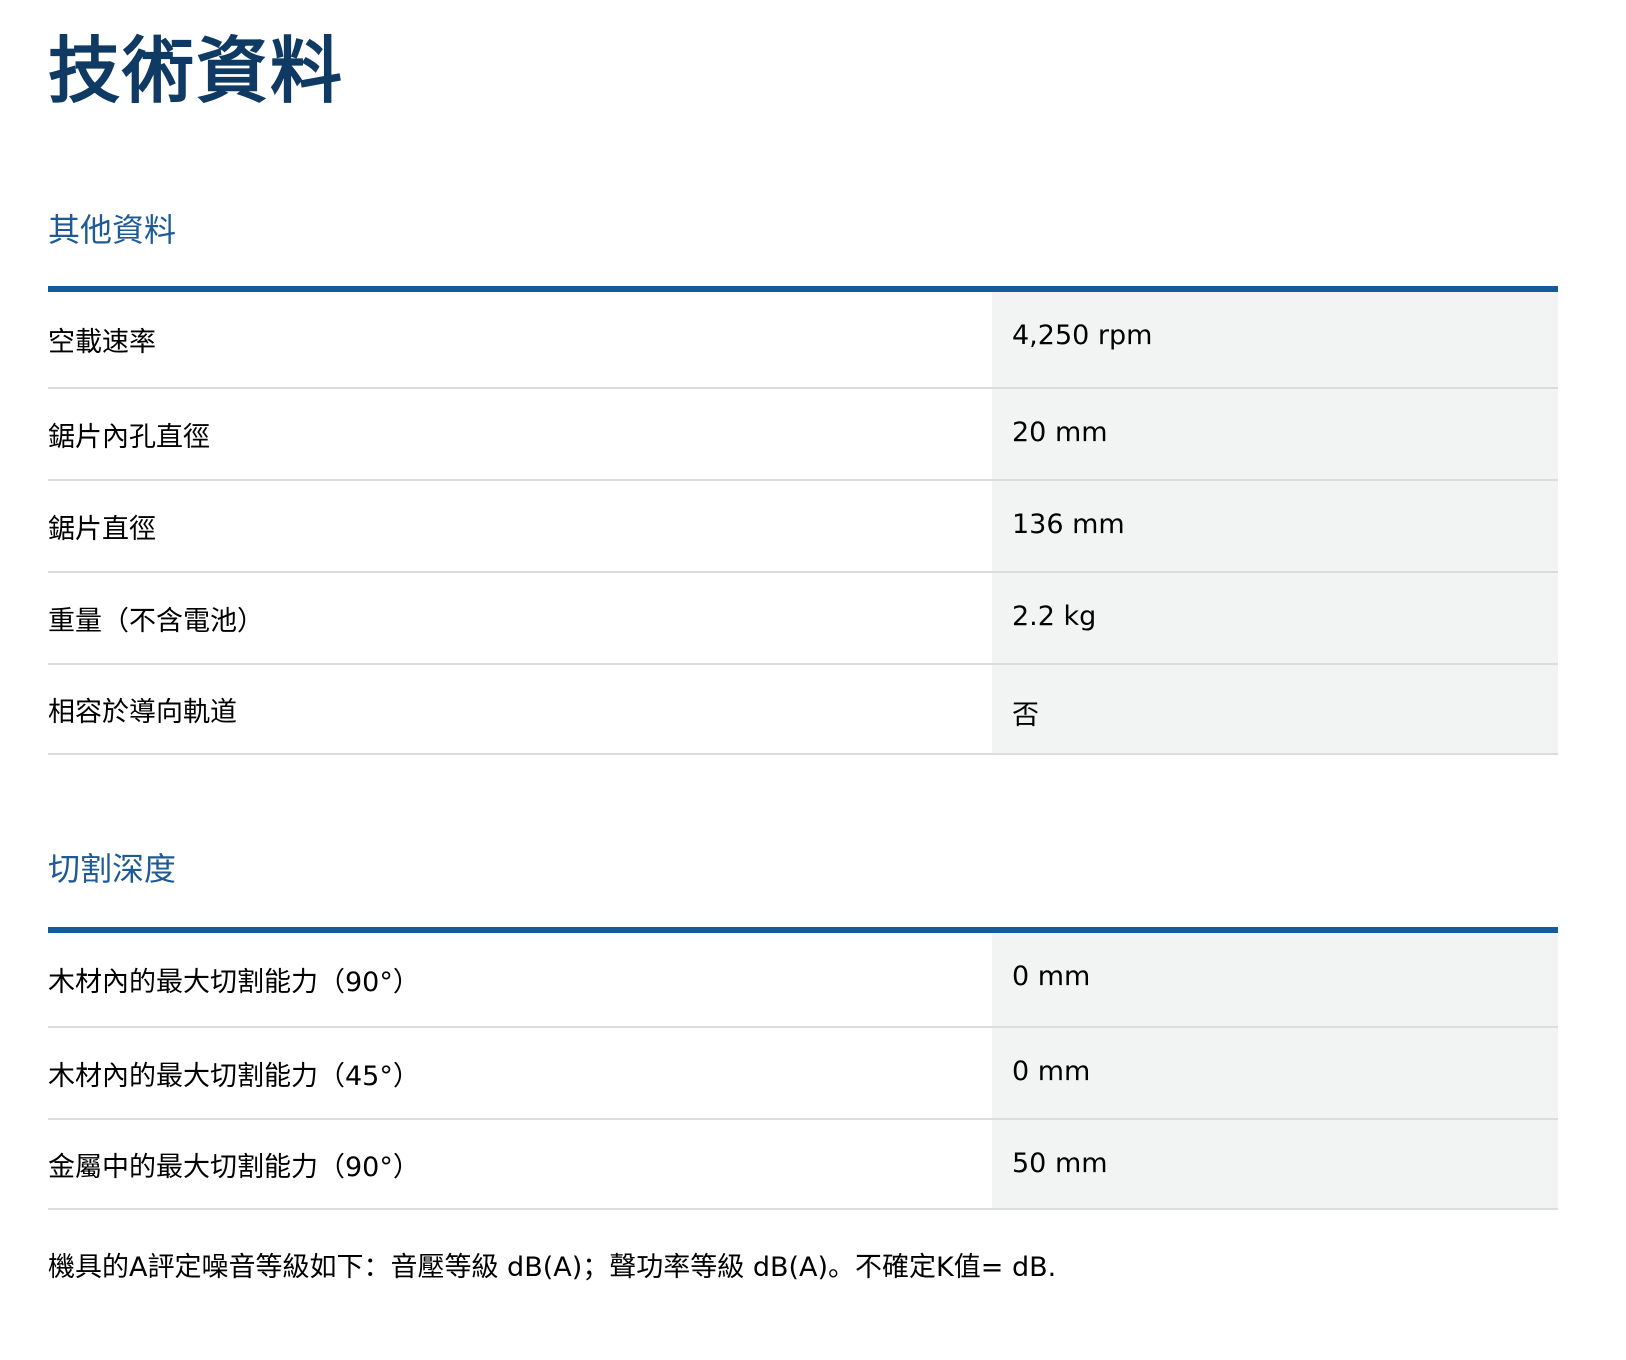 This screenshot has height=1360, width=1626. I want to click on table-row: 相容於導向軌道 否, so click(803, 709).